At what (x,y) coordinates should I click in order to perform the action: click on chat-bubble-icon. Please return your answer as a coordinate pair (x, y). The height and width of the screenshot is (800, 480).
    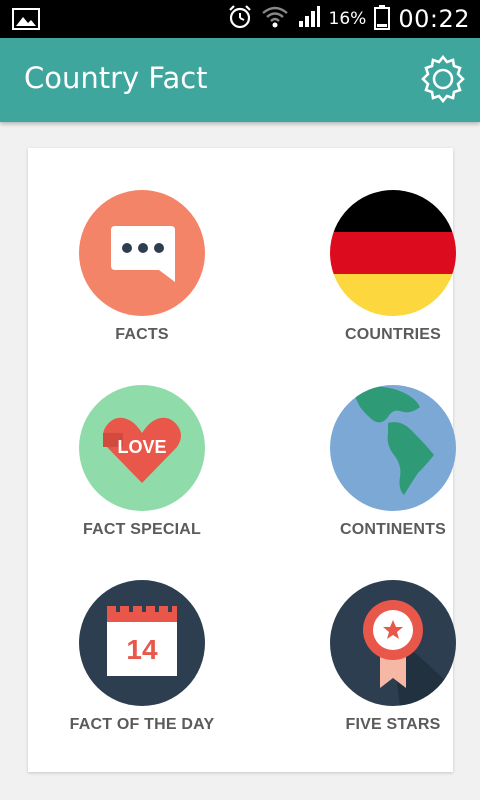
    Looking at the image, I should click on (142, 253).